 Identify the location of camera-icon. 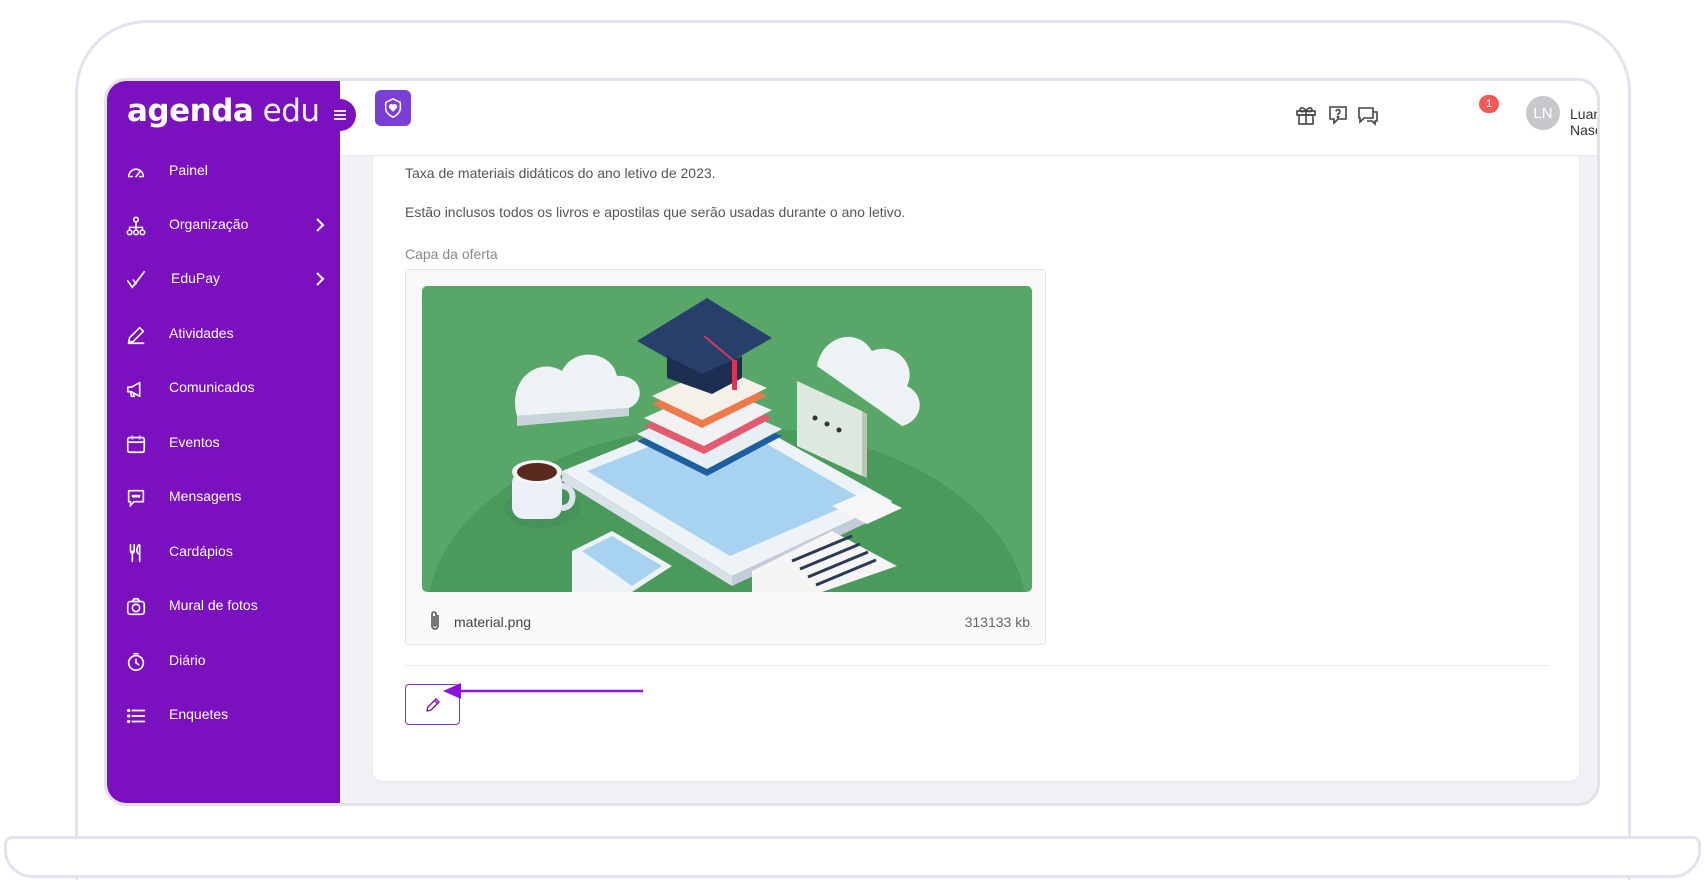
(136, 606).